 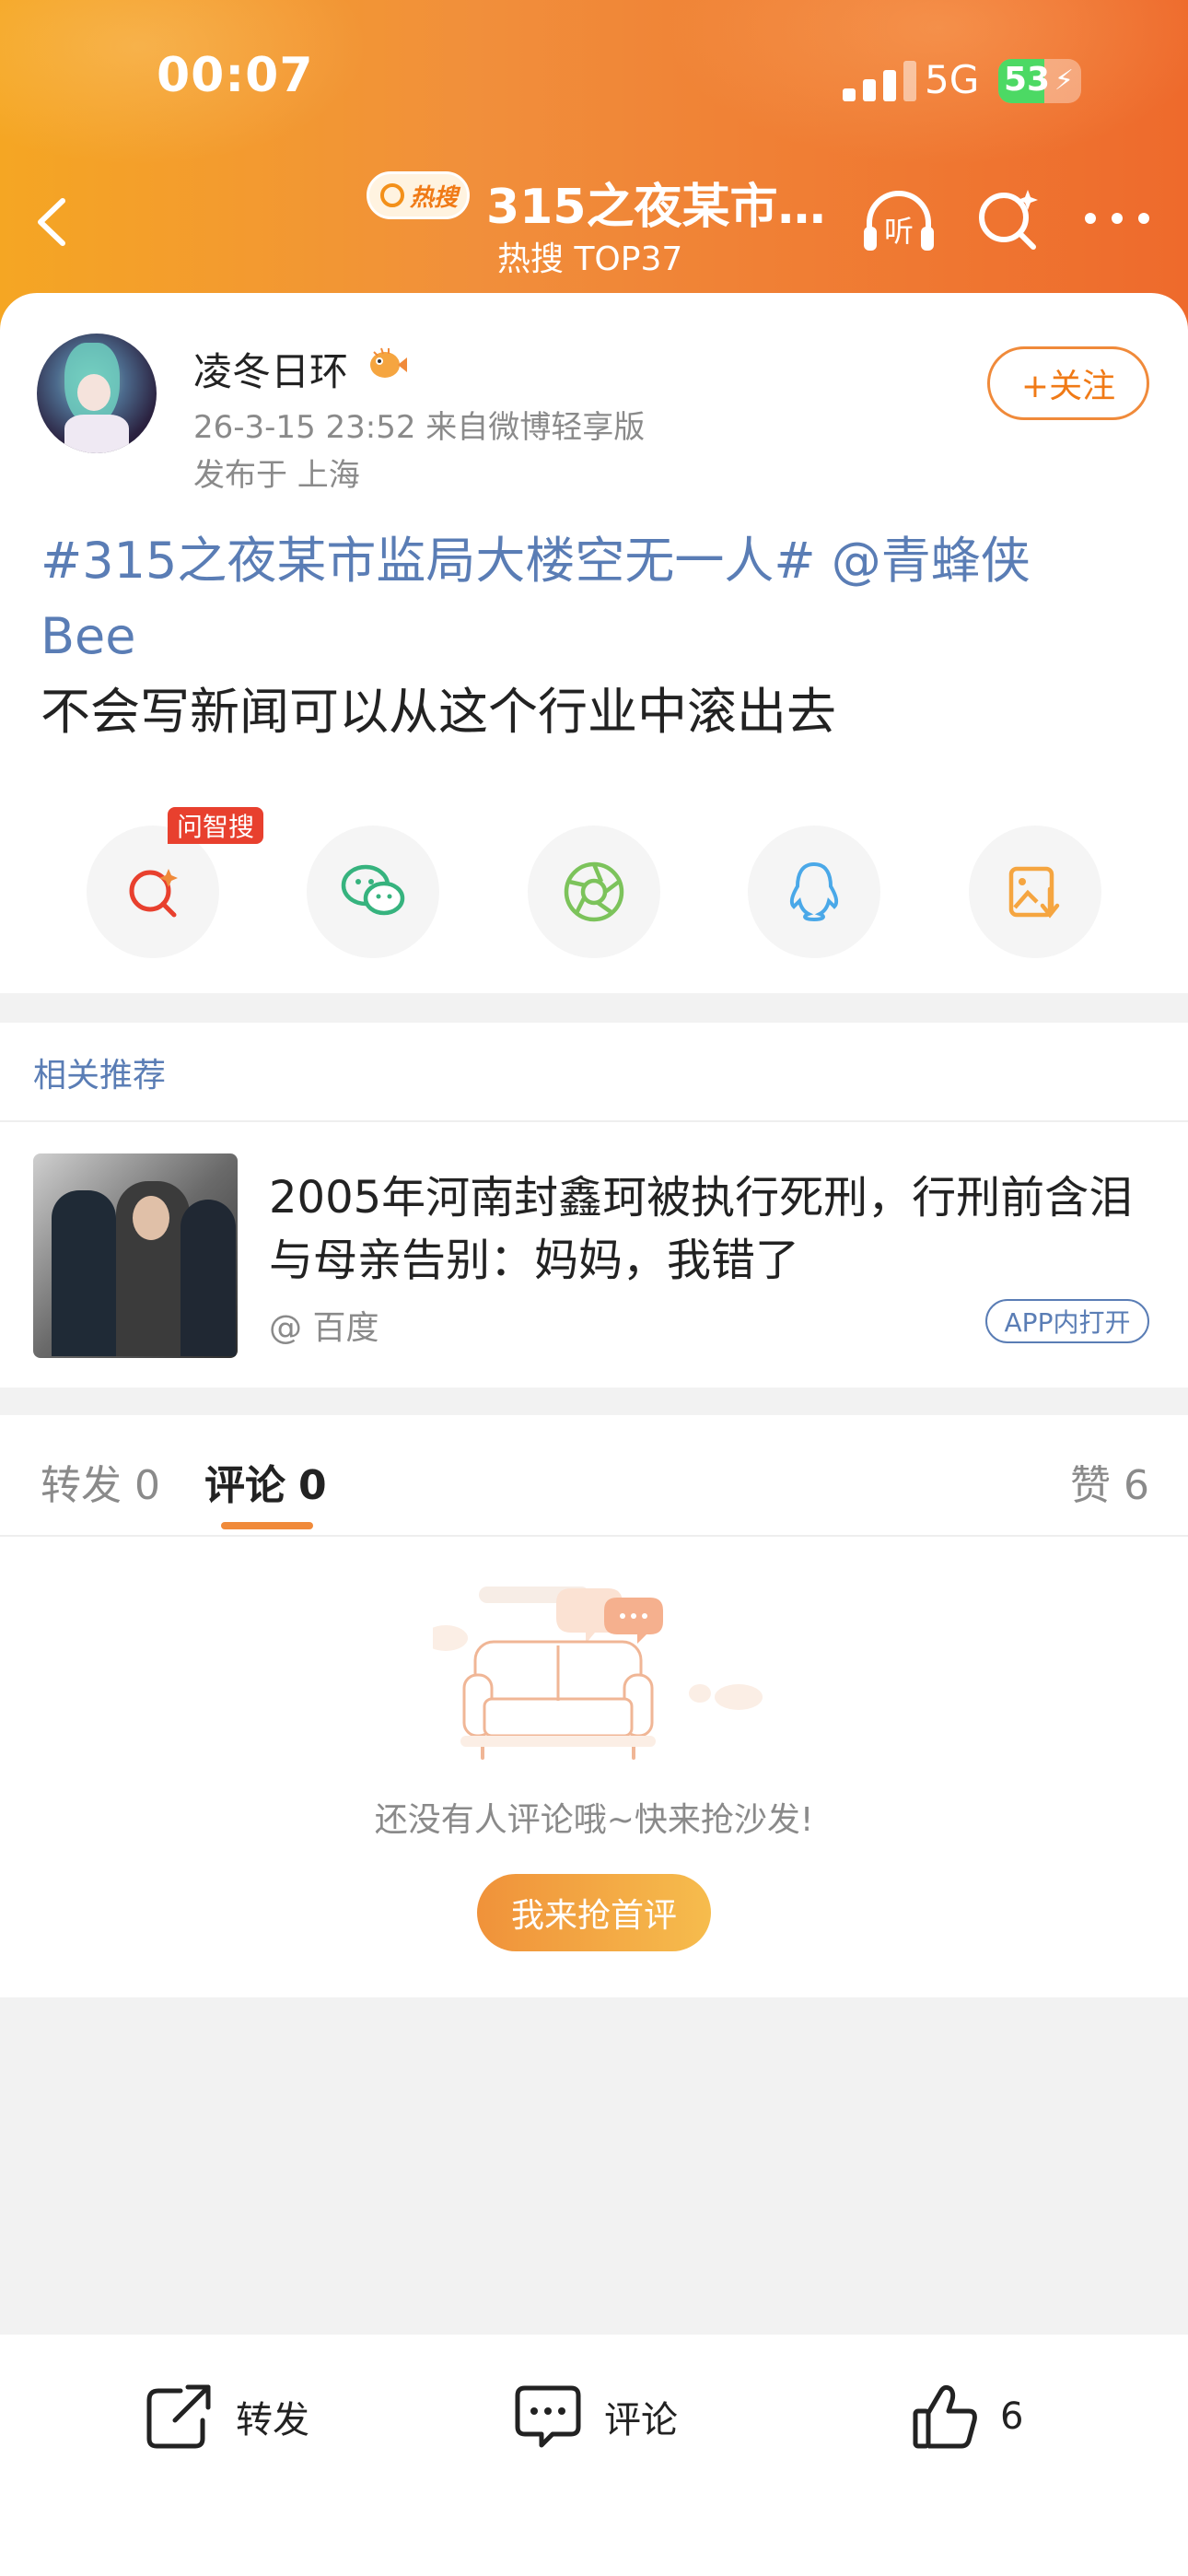 I want to click on share-wechat-button, so click(x=373, y=891).